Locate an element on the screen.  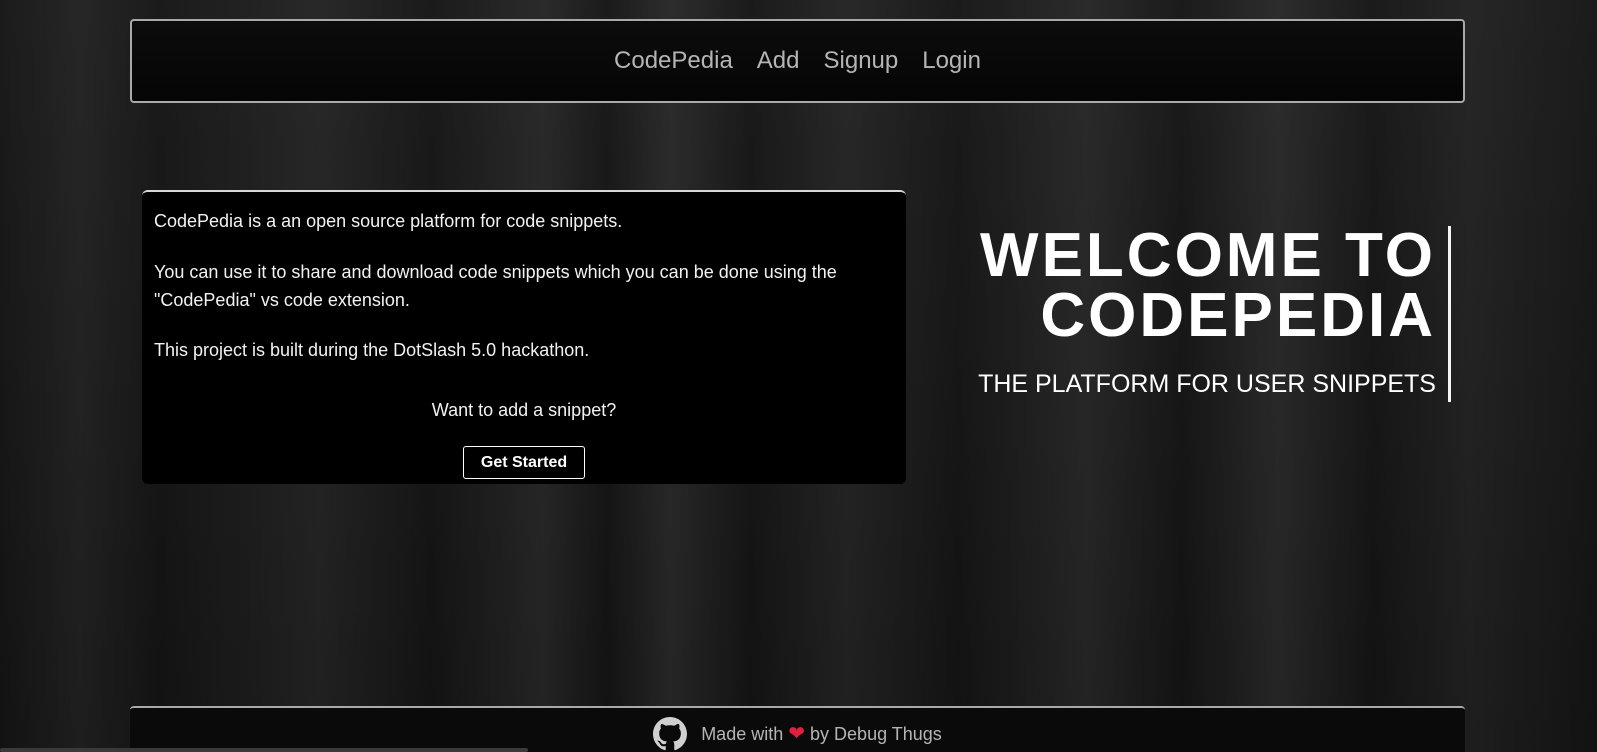
footer: Made with ❤ by Debug Thugs is located at coordinates (797, 729).